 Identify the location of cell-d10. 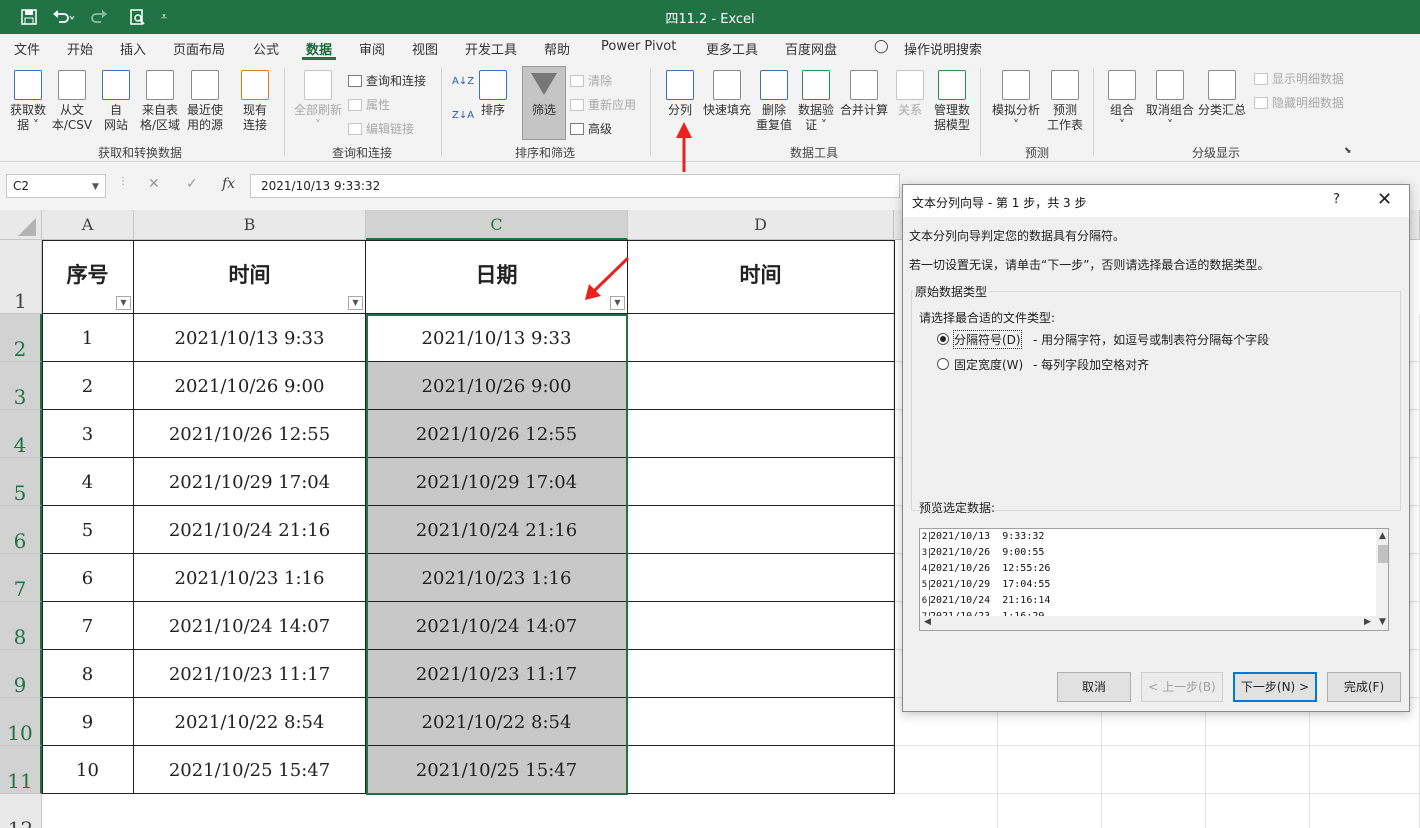
(761, 722).